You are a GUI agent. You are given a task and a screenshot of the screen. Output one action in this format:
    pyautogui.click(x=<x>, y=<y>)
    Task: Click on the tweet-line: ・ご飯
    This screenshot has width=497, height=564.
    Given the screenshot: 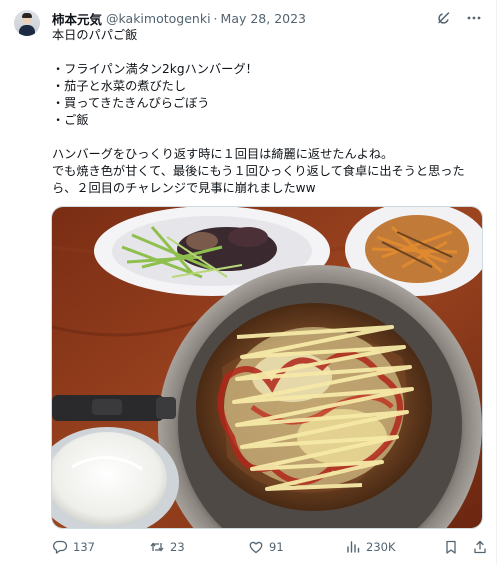 What is the action you would take?
    pyautogui.click(x=70, y=120)
    